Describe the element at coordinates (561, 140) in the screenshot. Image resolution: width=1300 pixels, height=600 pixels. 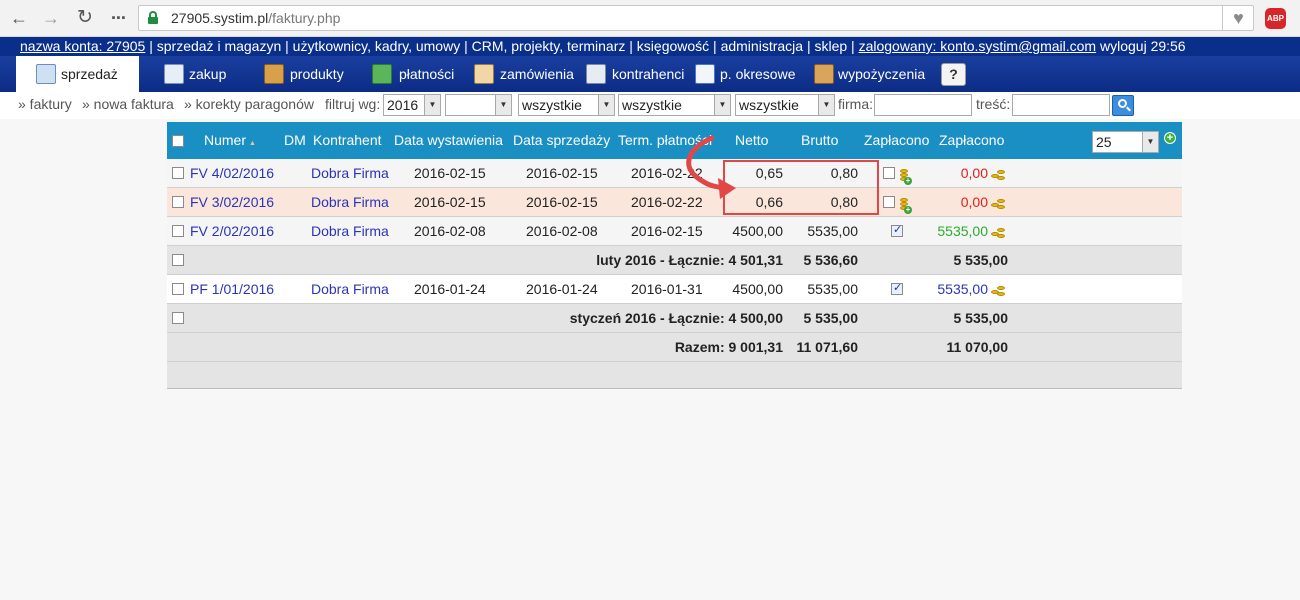
I see `col-data-sprzedazy: Data sprzedaży` at that location.